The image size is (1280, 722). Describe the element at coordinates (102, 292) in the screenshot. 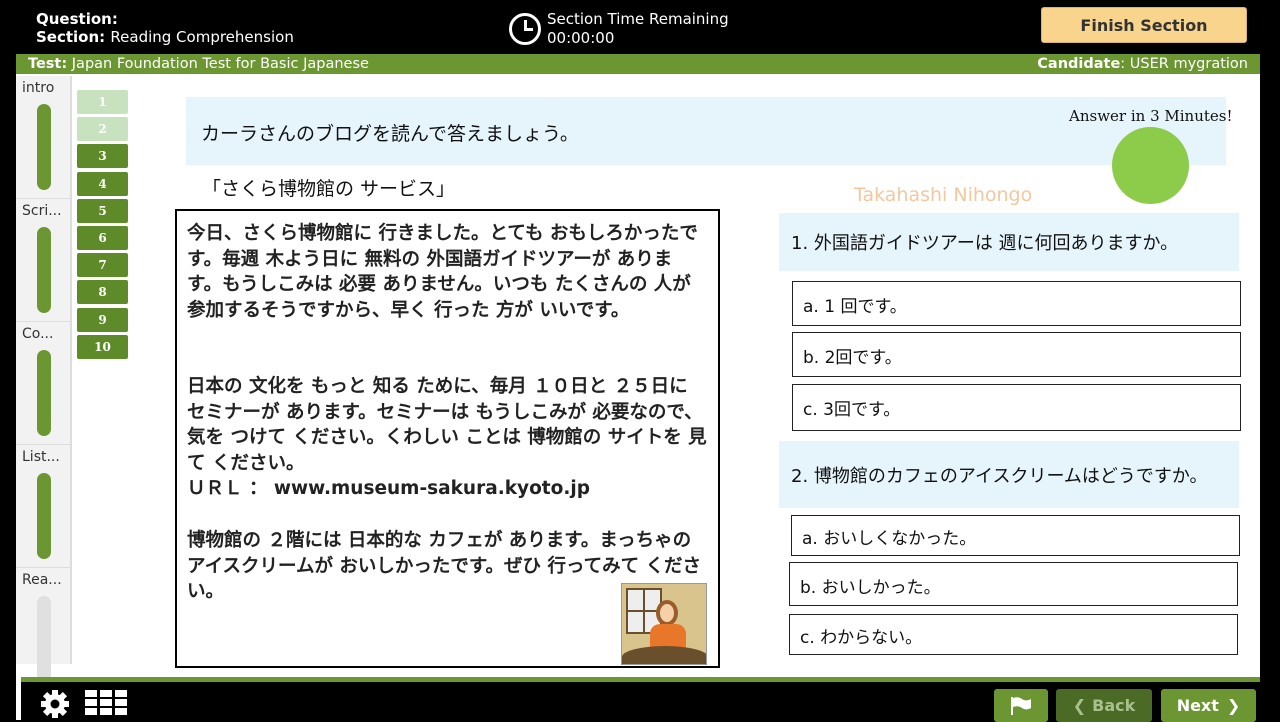

I see `question-number-button: 8` at that location.